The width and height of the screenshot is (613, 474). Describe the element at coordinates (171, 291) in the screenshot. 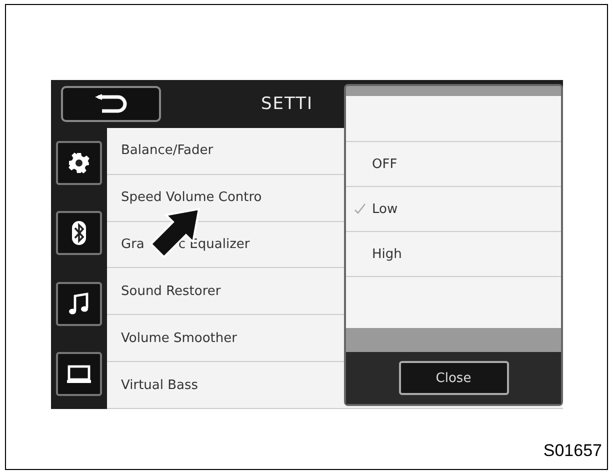

I see `menu-item-label: Sound Restorer` at that location.